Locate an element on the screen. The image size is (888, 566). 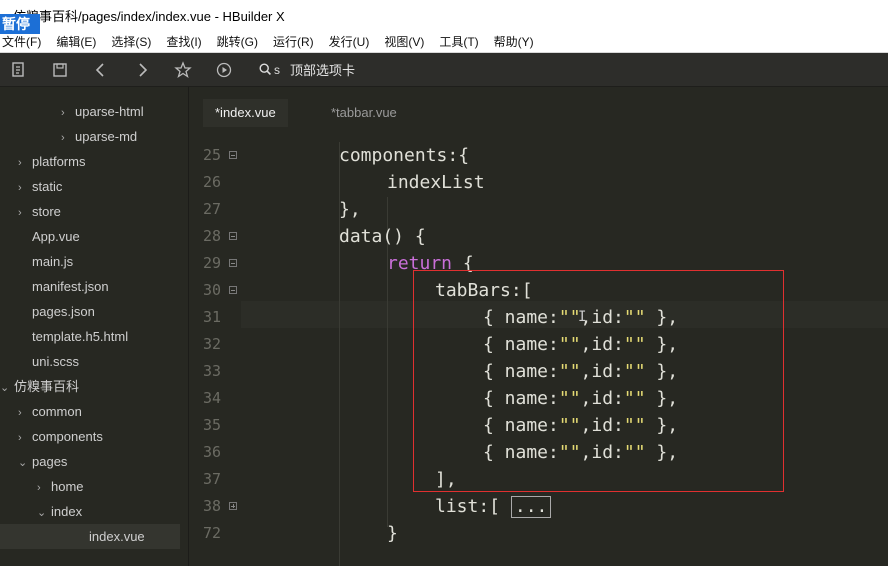
line-number: 28 is located at coordinates (219, 236).